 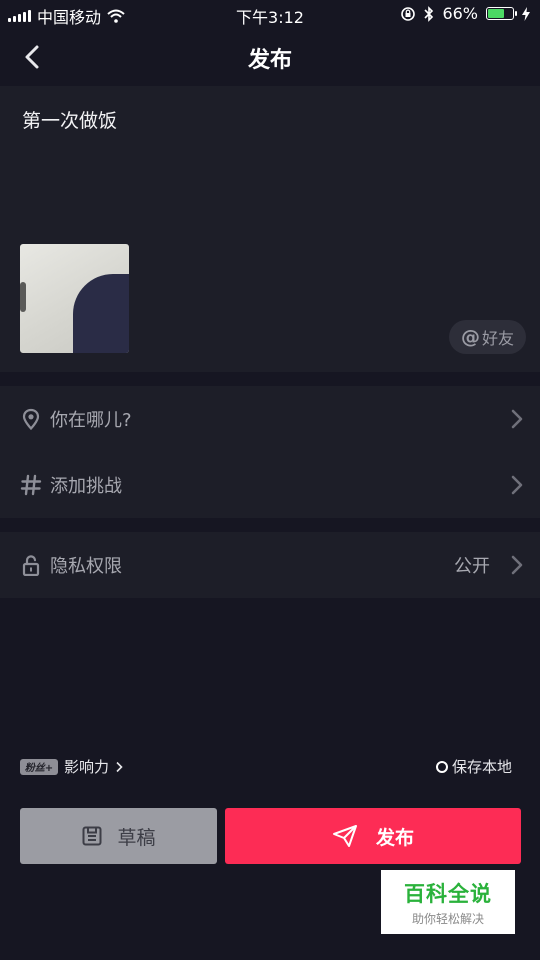 I want to click on orientation-lock-icon, so click(x=408, y=13).